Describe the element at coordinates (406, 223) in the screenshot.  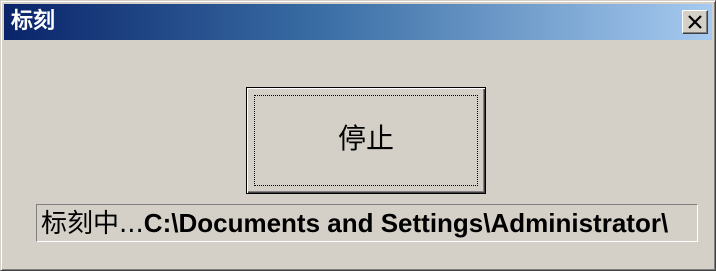
I see `status-path: C:\Documents and Settings\Administrator\` at that location.